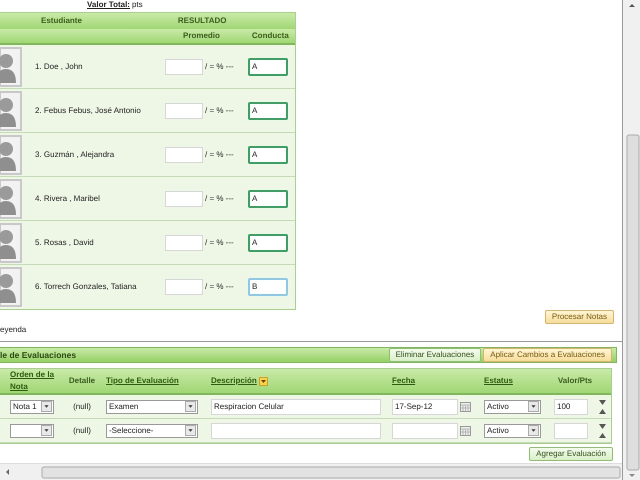 Image resolution: width=640 pixels, height=480 pixels. Describe the element at coordinates (65, 242) in the screenshot. I see `student-name: 5. Rosas , David` at that location.